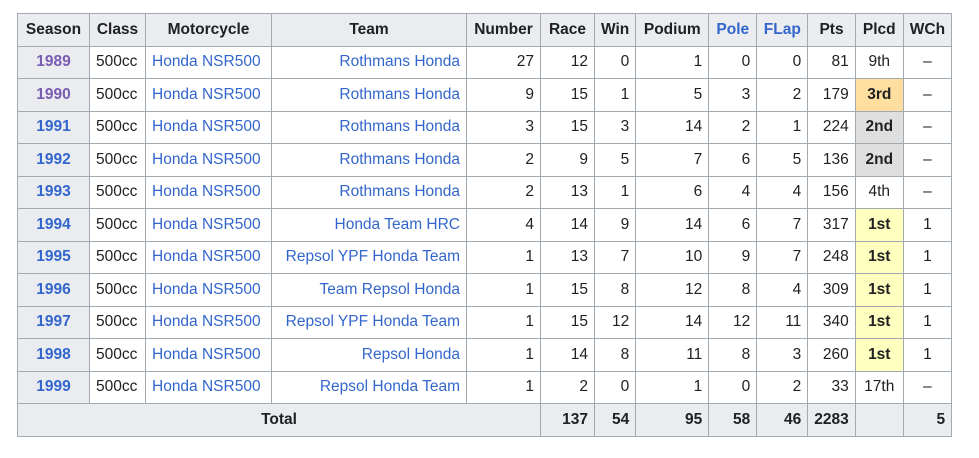  I want to click on col-plcd: Plcd, so click(879, 30).